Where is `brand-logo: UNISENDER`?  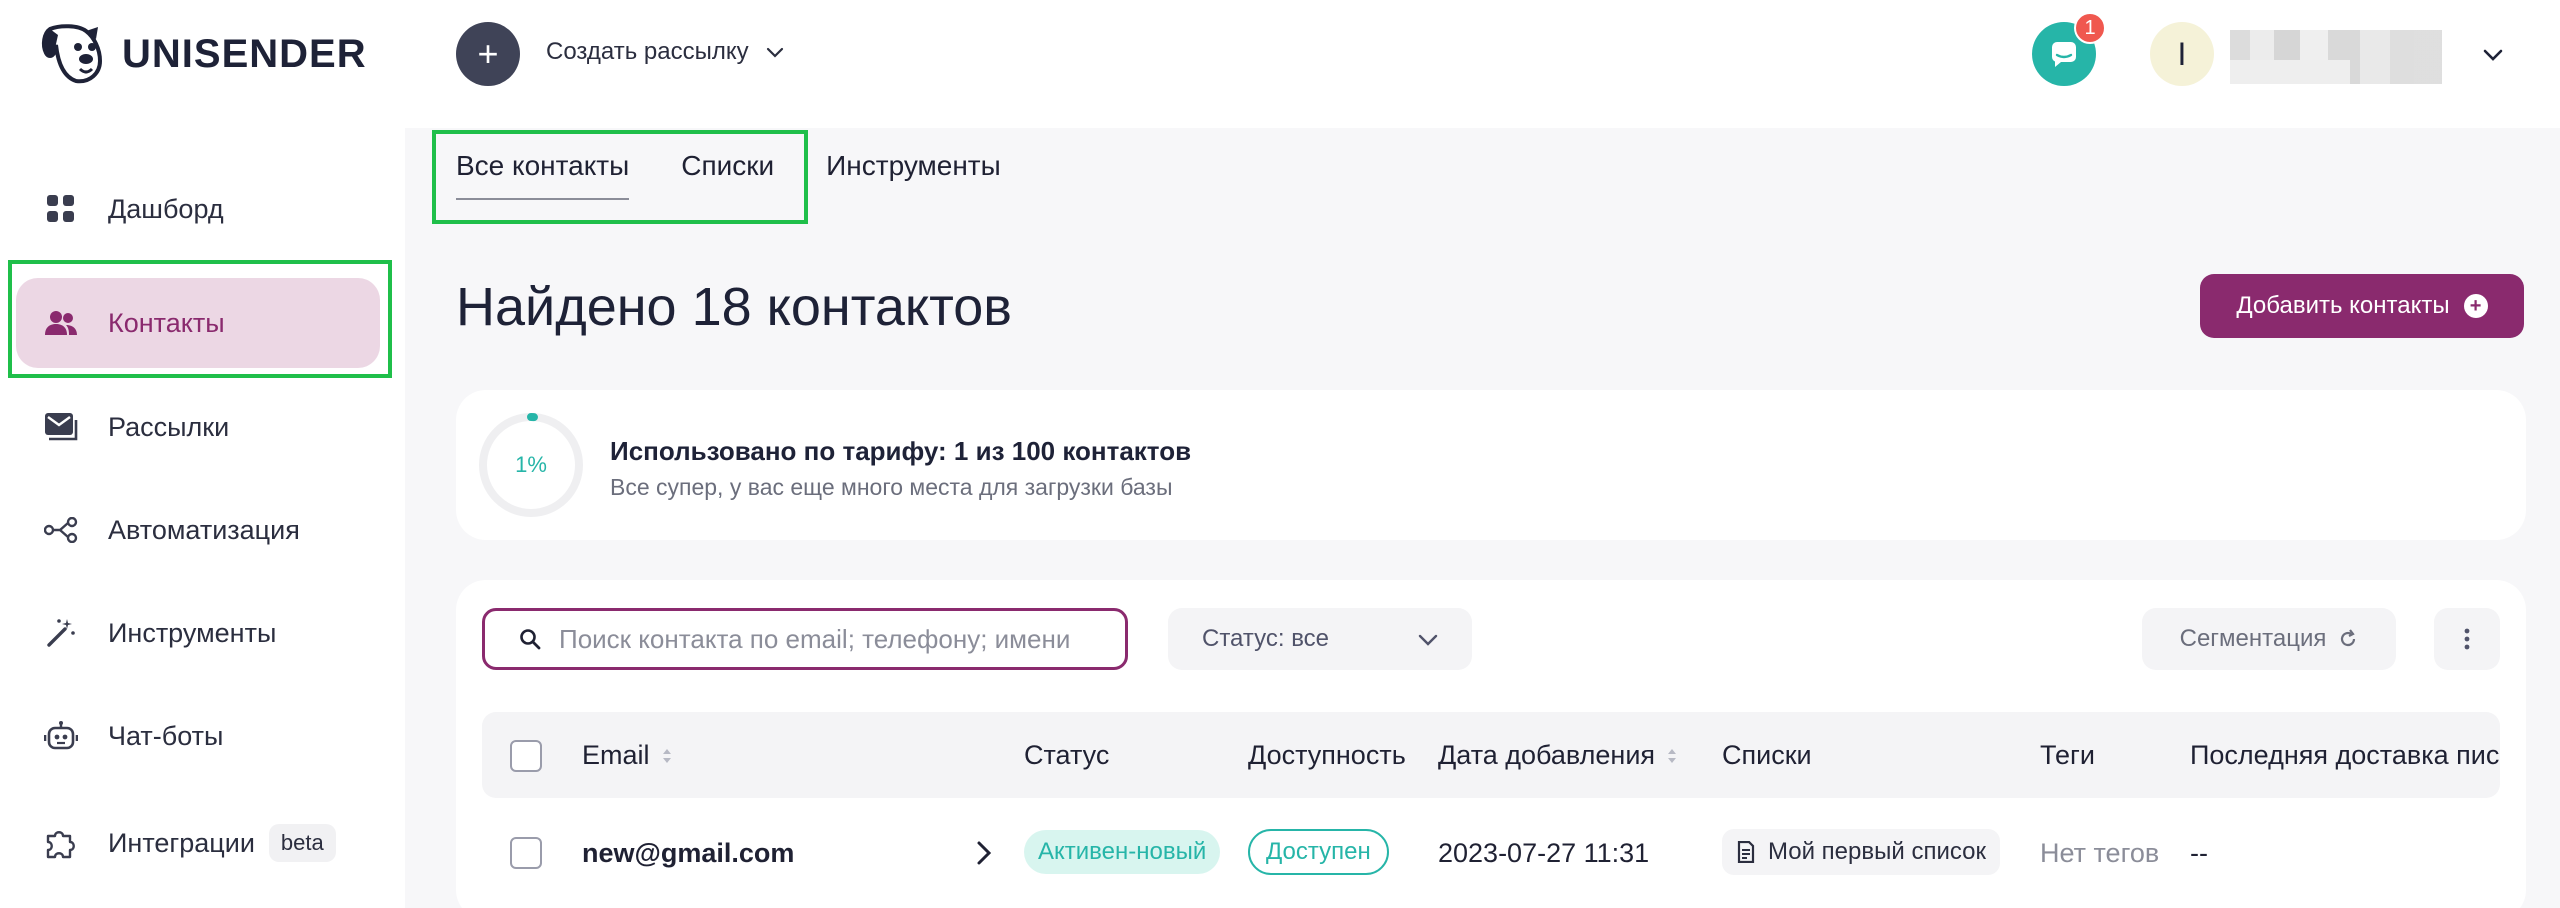 brand-logo: UNISENDER is located at coordinates (203, 54).